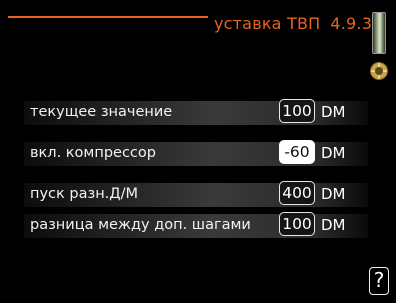 This screenshot has width=396, height=303. Describe the element at coordinates (297, 193) in the screenshot. I see `value-field-start-diff: 400` at that location.